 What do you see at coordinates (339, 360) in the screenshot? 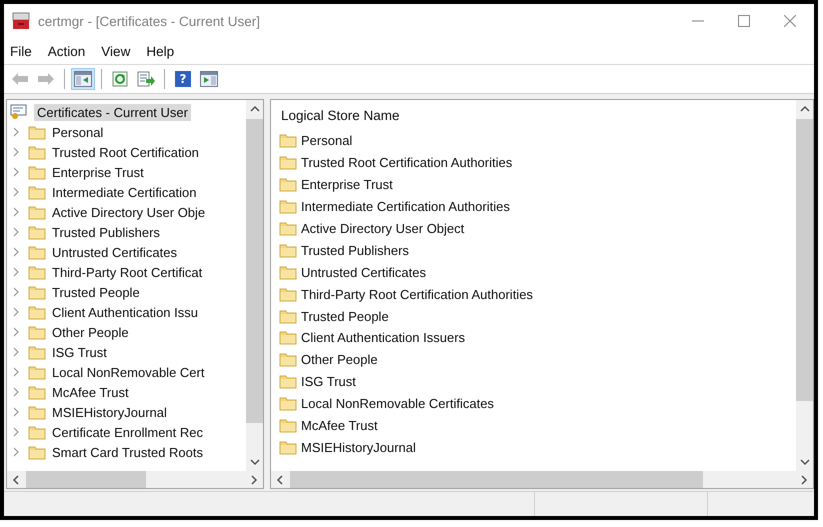
I see `list-item: Other People` at bounding box center [339, 360].